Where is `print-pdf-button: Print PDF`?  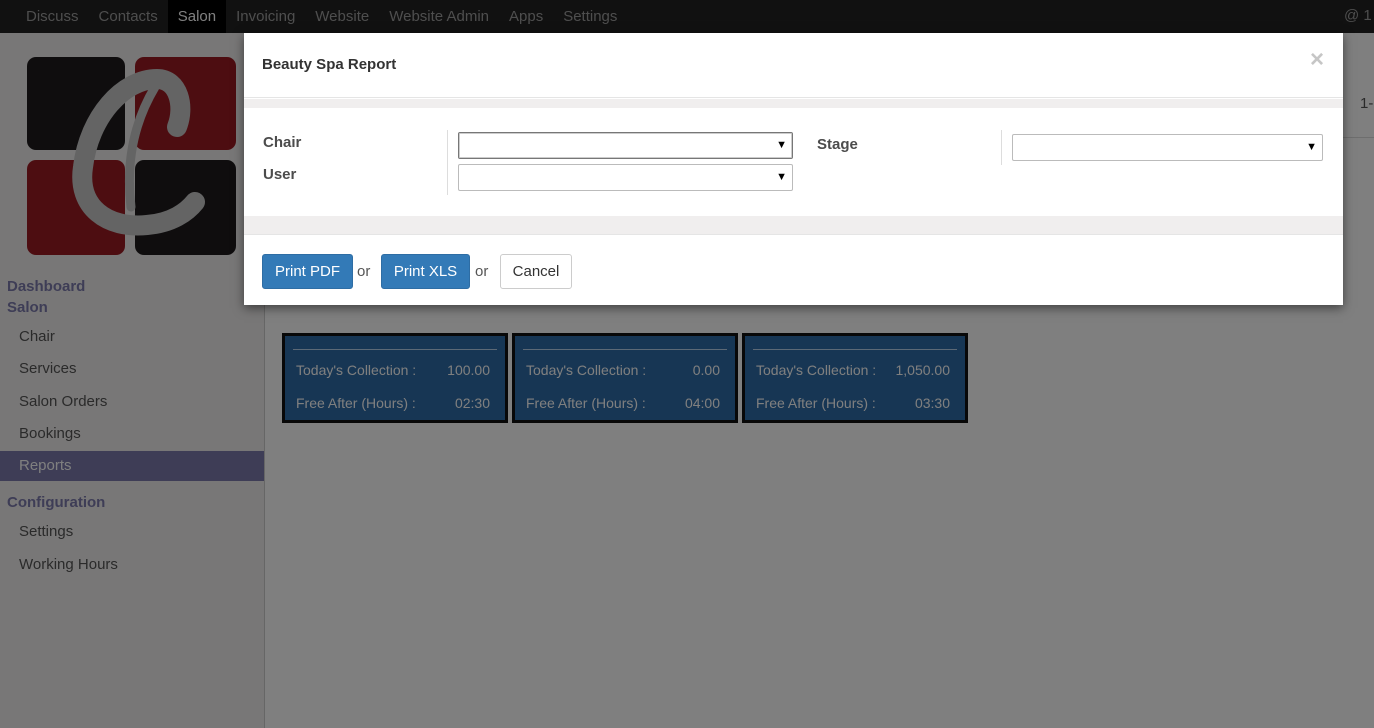
print-pdf-button: Print PDF is located at coordinates (307, 271).